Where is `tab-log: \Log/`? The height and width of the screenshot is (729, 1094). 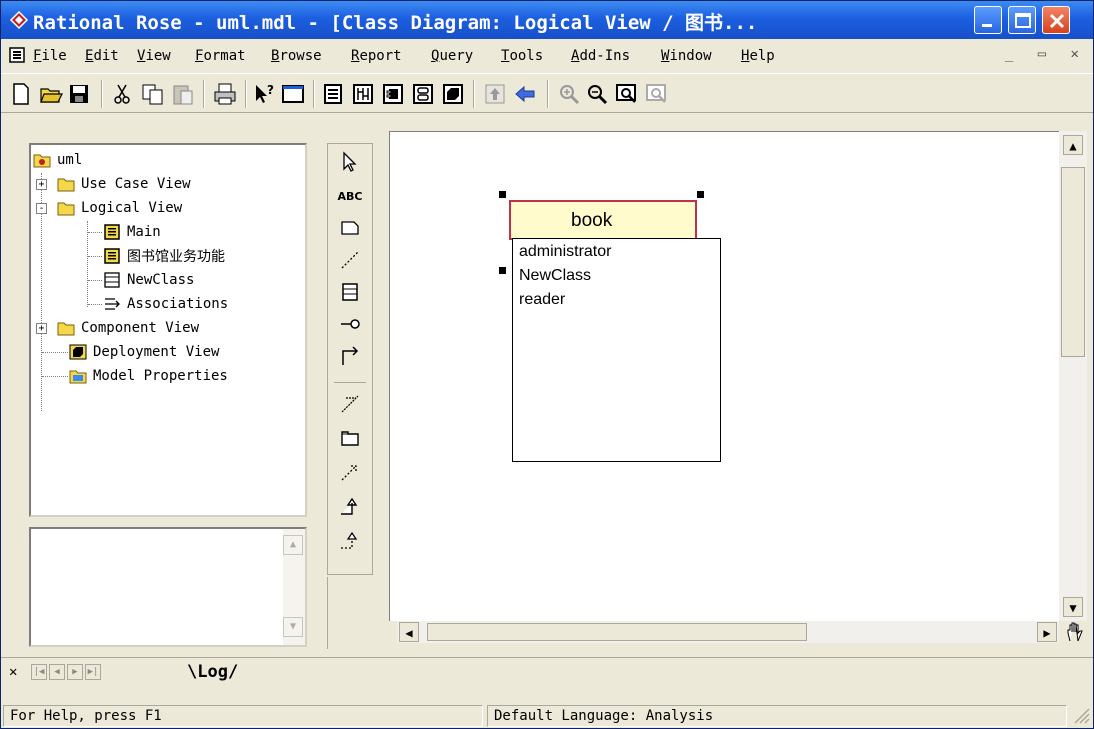 tab-log: \Log/ is located at coordinates (212, 672).